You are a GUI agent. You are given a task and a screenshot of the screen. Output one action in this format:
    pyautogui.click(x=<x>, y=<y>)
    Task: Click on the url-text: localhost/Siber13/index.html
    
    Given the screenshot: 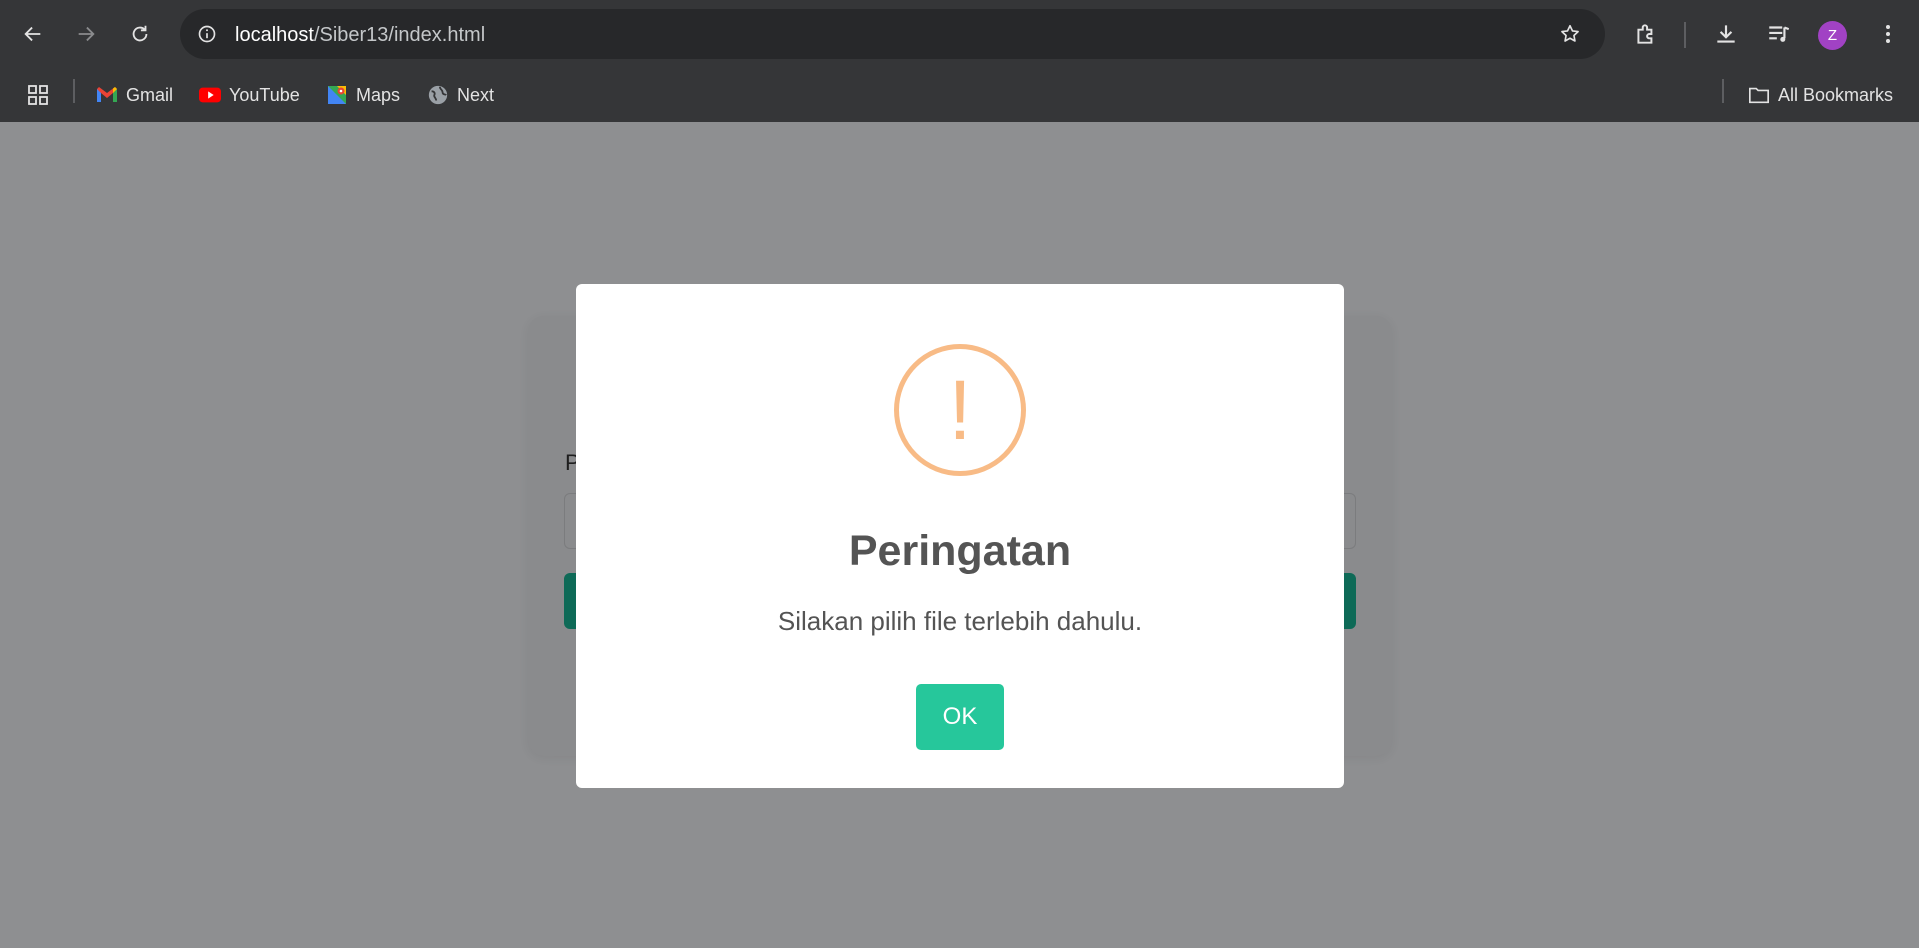 What is the action you would take?
    pyautogui.click(x=360, y=35)
    